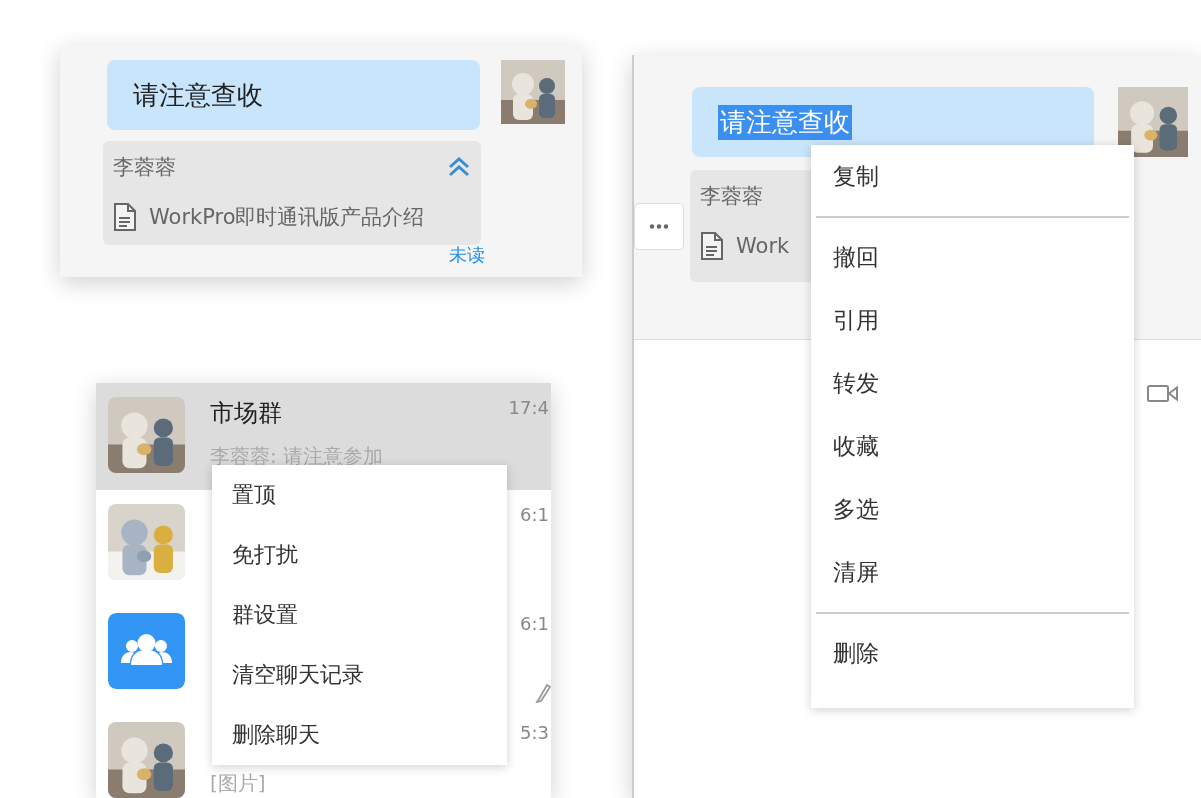  What do you see at coordinates (467, 255) in the screenshot?
I see `read-status: 未读` at bounding box center [467, 255].